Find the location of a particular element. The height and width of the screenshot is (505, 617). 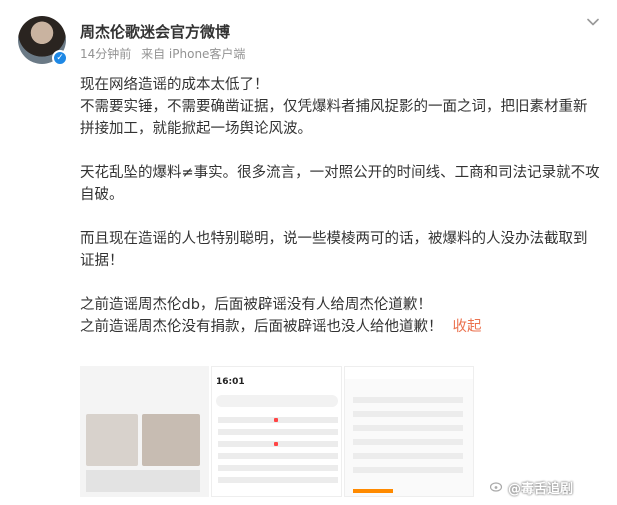

post-text-line: 天花乱坠的爆料≠事实。很多流言，一对照公开的时间线、工商和司法记录就不攻自破。 is located at coordinates (340, 184).